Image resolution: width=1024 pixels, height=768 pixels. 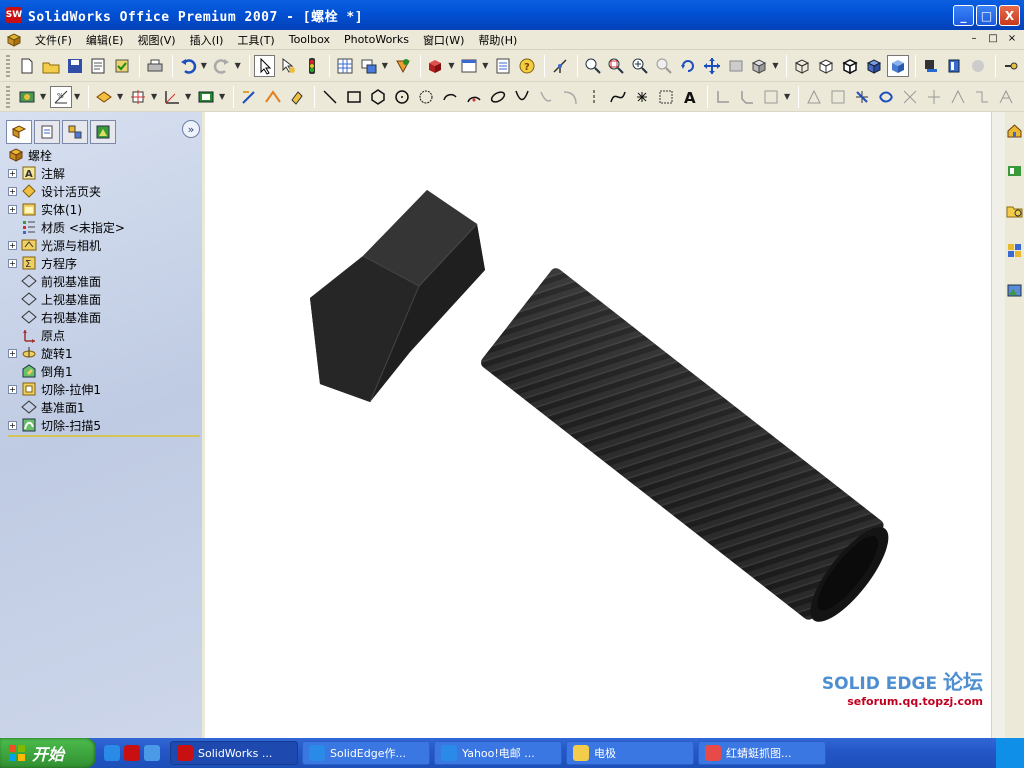 What do you see at coordinates (112, 753) in the screenshot?
I see `ie-icon` at bounding box center [112, 753].